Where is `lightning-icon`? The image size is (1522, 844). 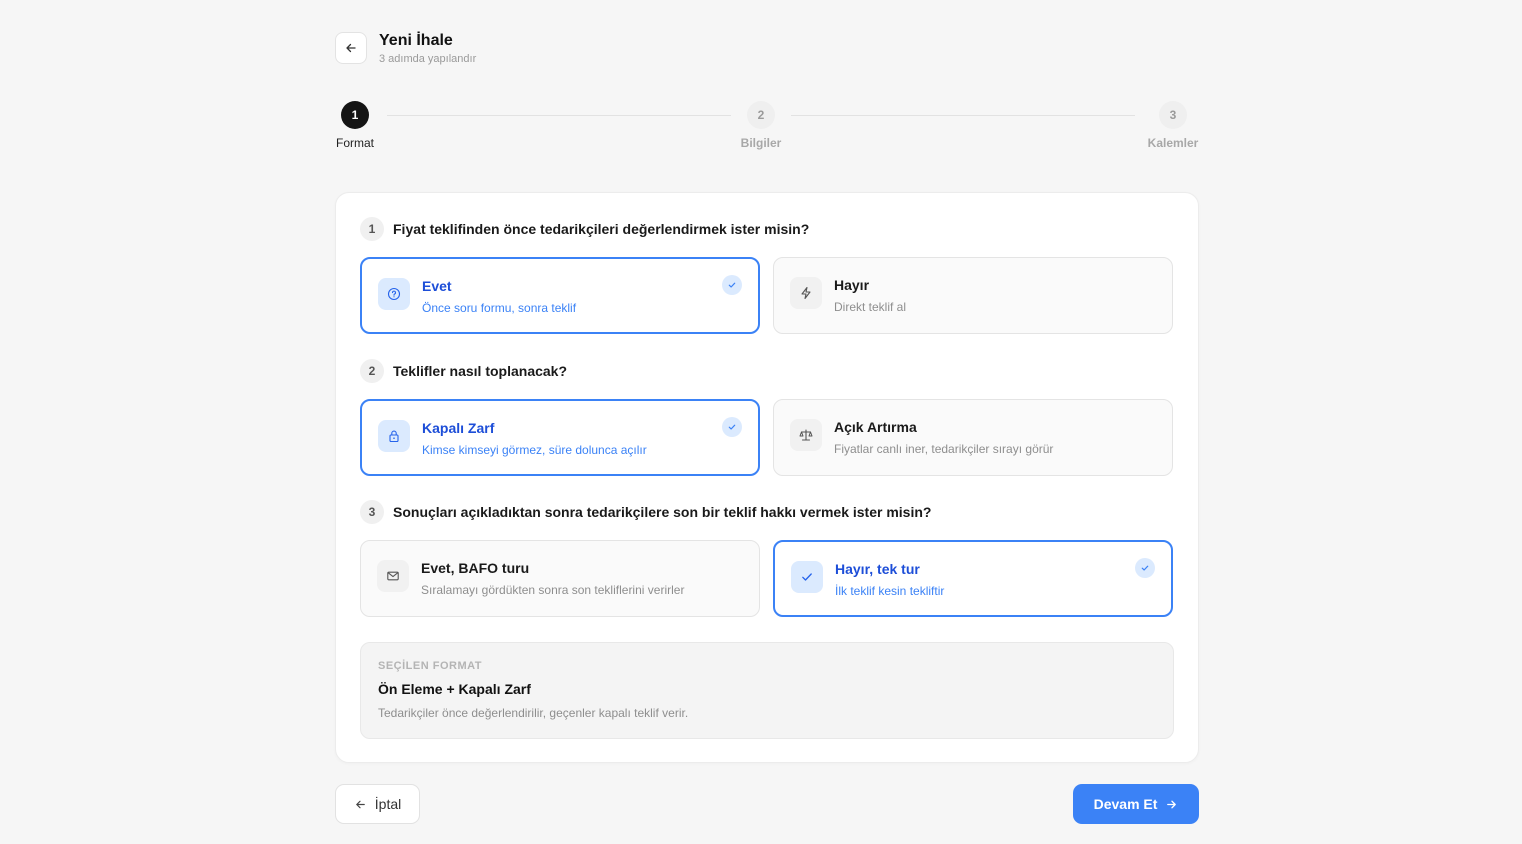
lightning-icon is located at coordinates (806, 293).